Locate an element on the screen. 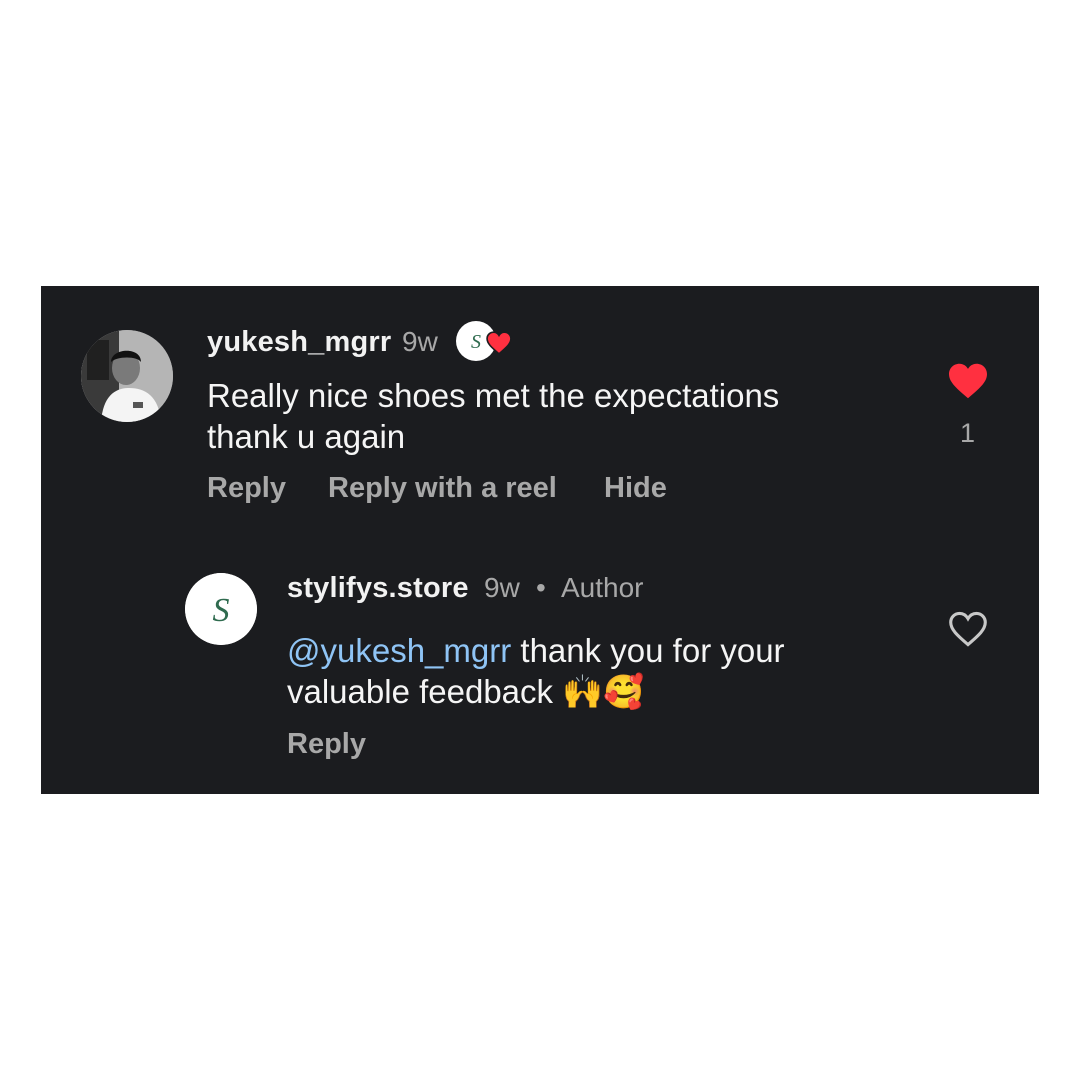 Image resolution: width=1080 pixels, height=1080 pixels. reply-username: stylifys.store is located at coordinates (378, 588).